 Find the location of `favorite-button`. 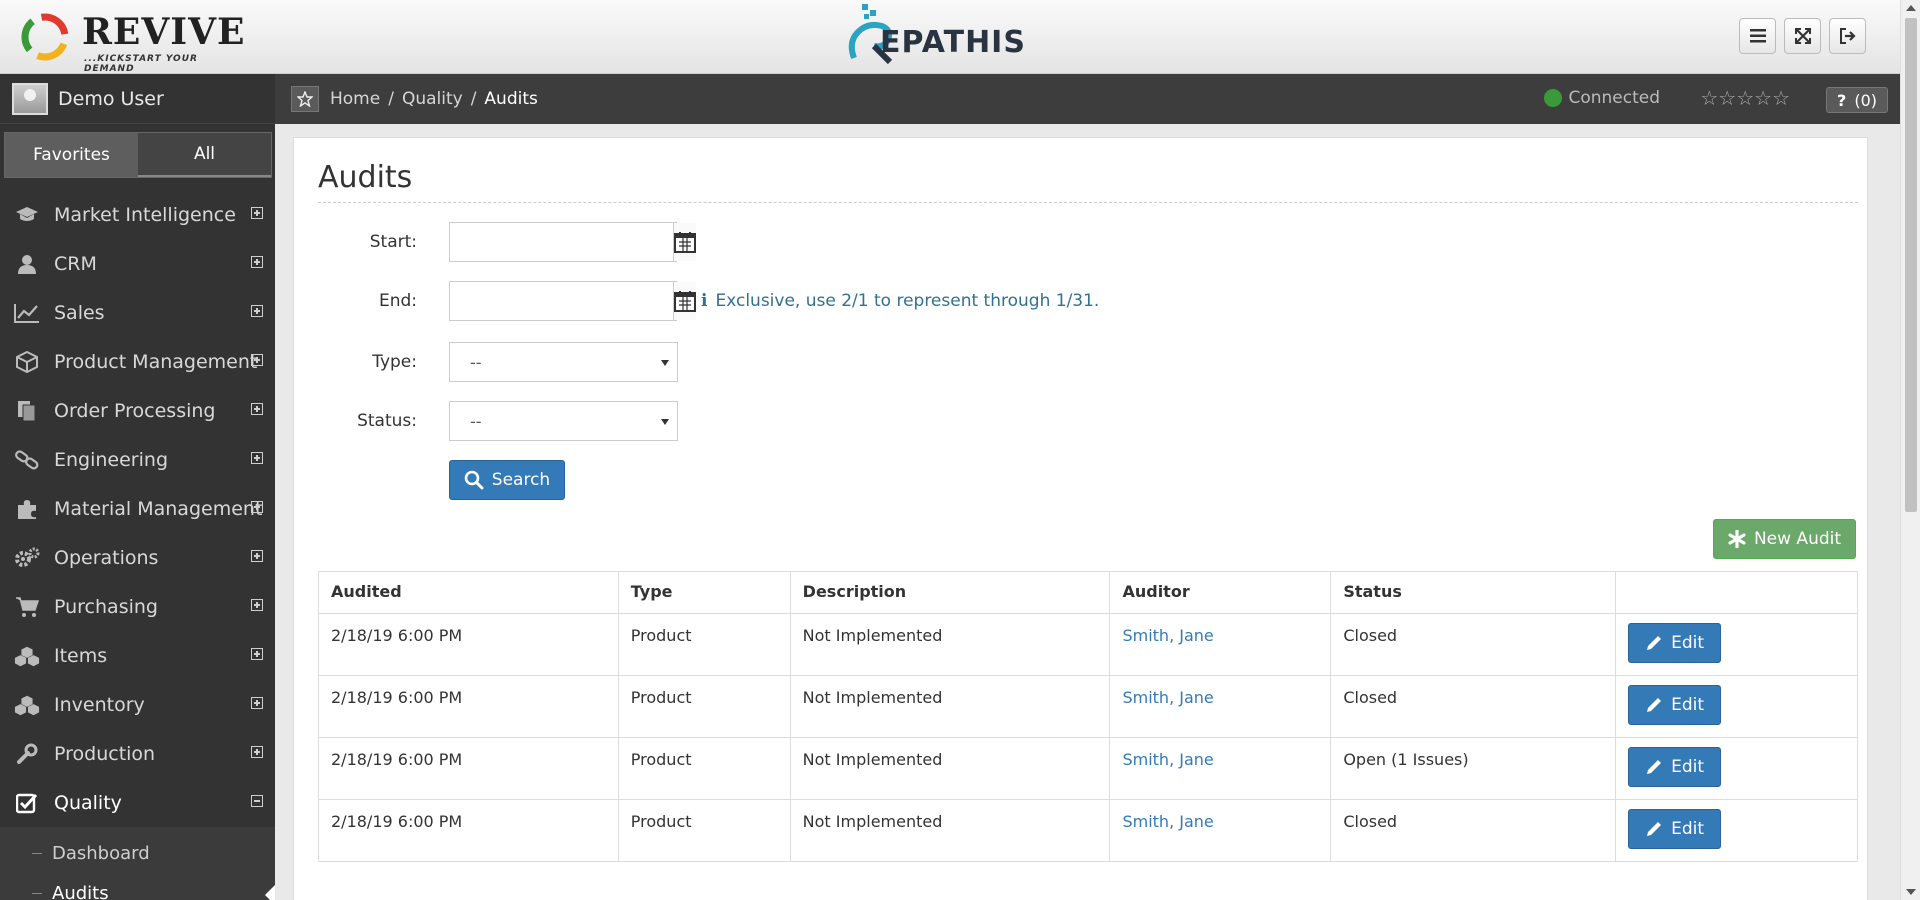

favorite-button is located at coordinates (305, 99).